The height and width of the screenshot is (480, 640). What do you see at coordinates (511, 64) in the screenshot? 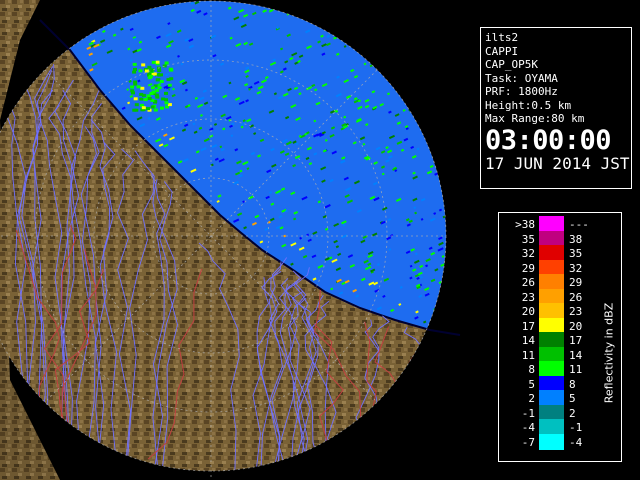
I see `product-code: CAP_OP5K` at bounding box center [511, 64].